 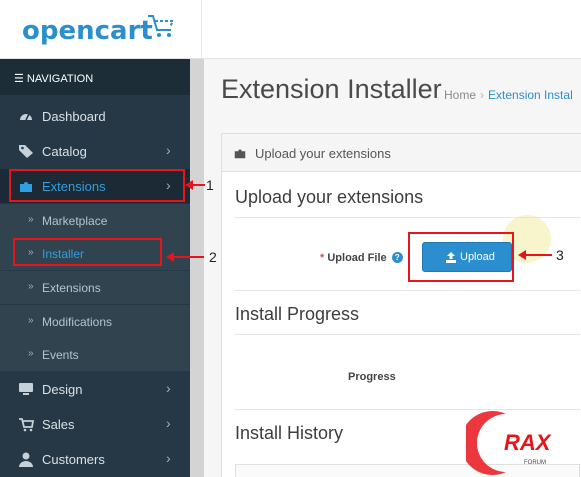 What do you see at coordinates (26, 151) in the screenshot?
I see `tag-icon` at bounding box center [26, 151].